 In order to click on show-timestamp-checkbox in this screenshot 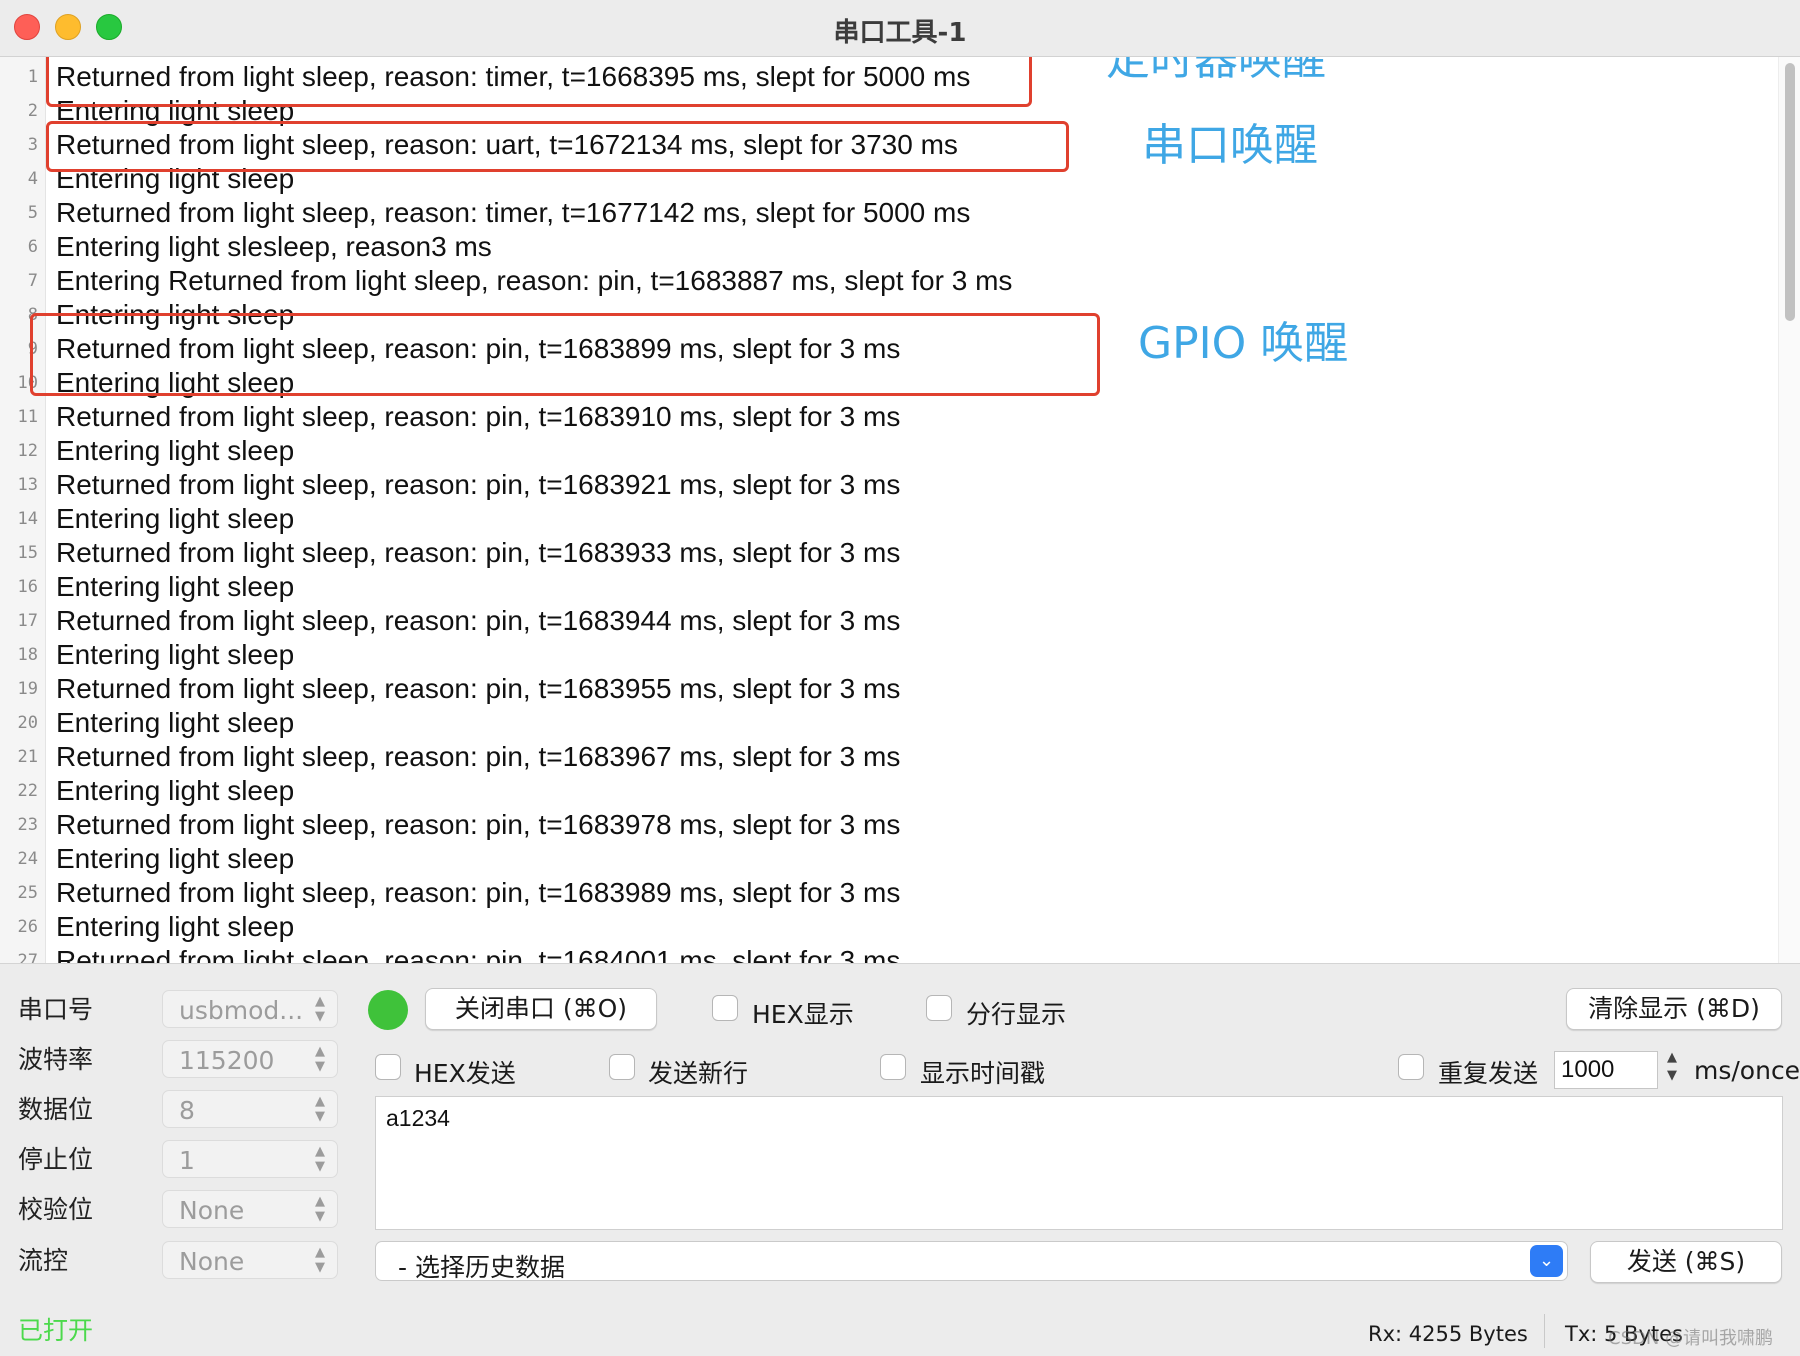, I will do `click(893, 1067)`.